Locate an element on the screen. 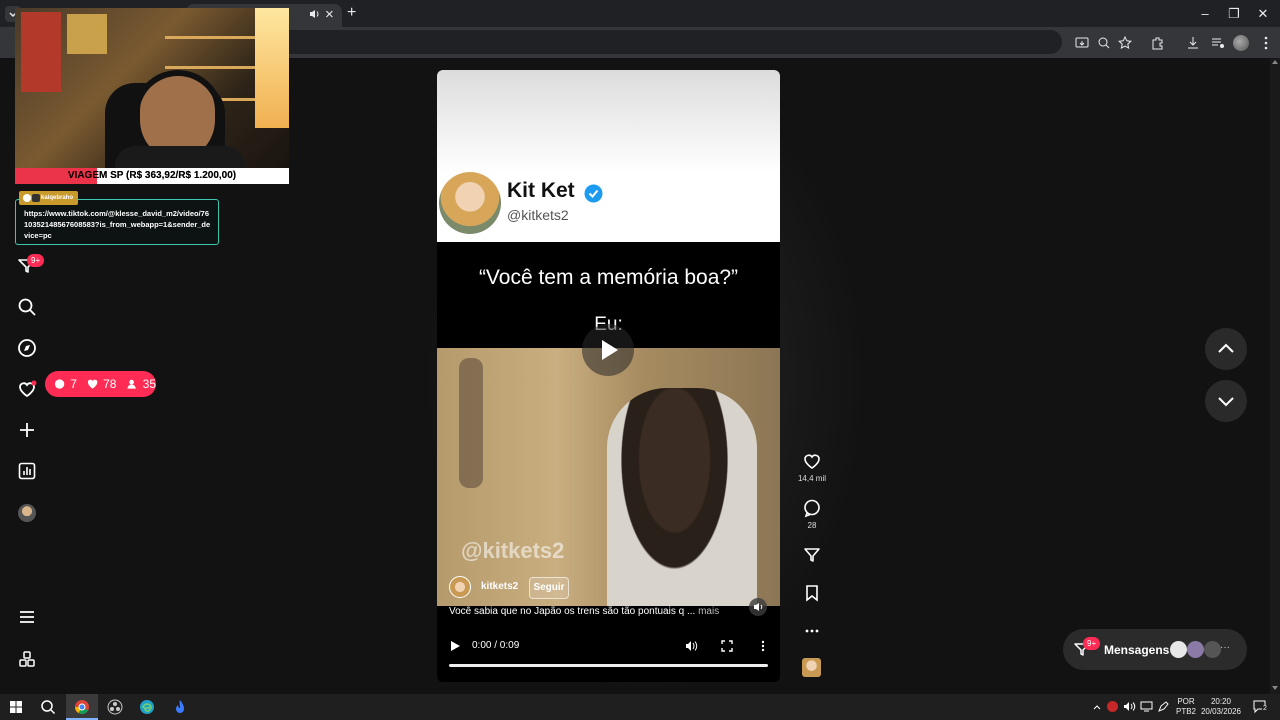 The height and width of the screenshot is (720, 1280). apps-grid-icon is located at coordinates (27, 659).